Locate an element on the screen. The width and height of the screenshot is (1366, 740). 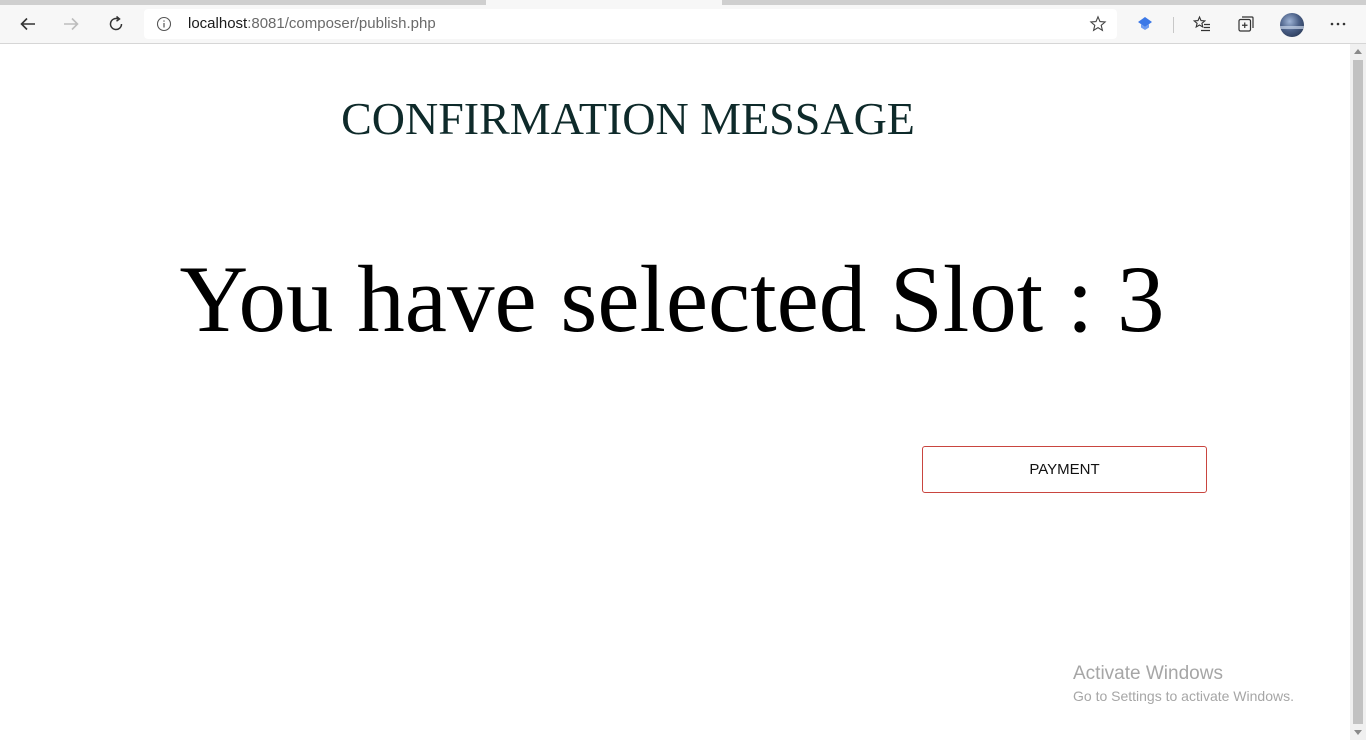
extension-button is located at coordinates (1145, 24).